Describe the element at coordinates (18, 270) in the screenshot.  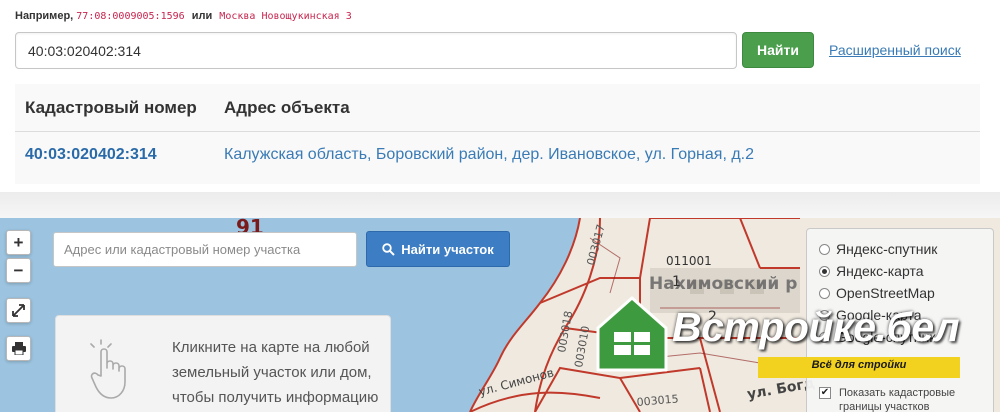
I see `zoom-out-button: −` at that location.